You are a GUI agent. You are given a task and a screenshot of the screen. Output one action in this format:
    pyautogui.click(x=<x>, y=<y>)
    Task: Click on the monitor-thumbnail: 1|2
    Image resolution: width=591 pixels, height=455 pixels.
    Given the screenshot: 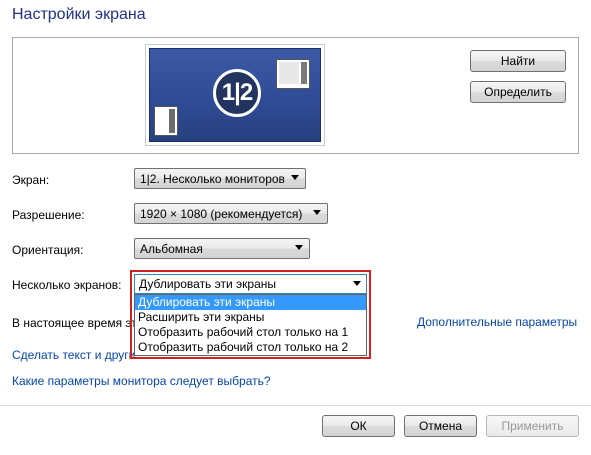 What is the action you would take?
    pyautogui.click(x=235, y=95)
    